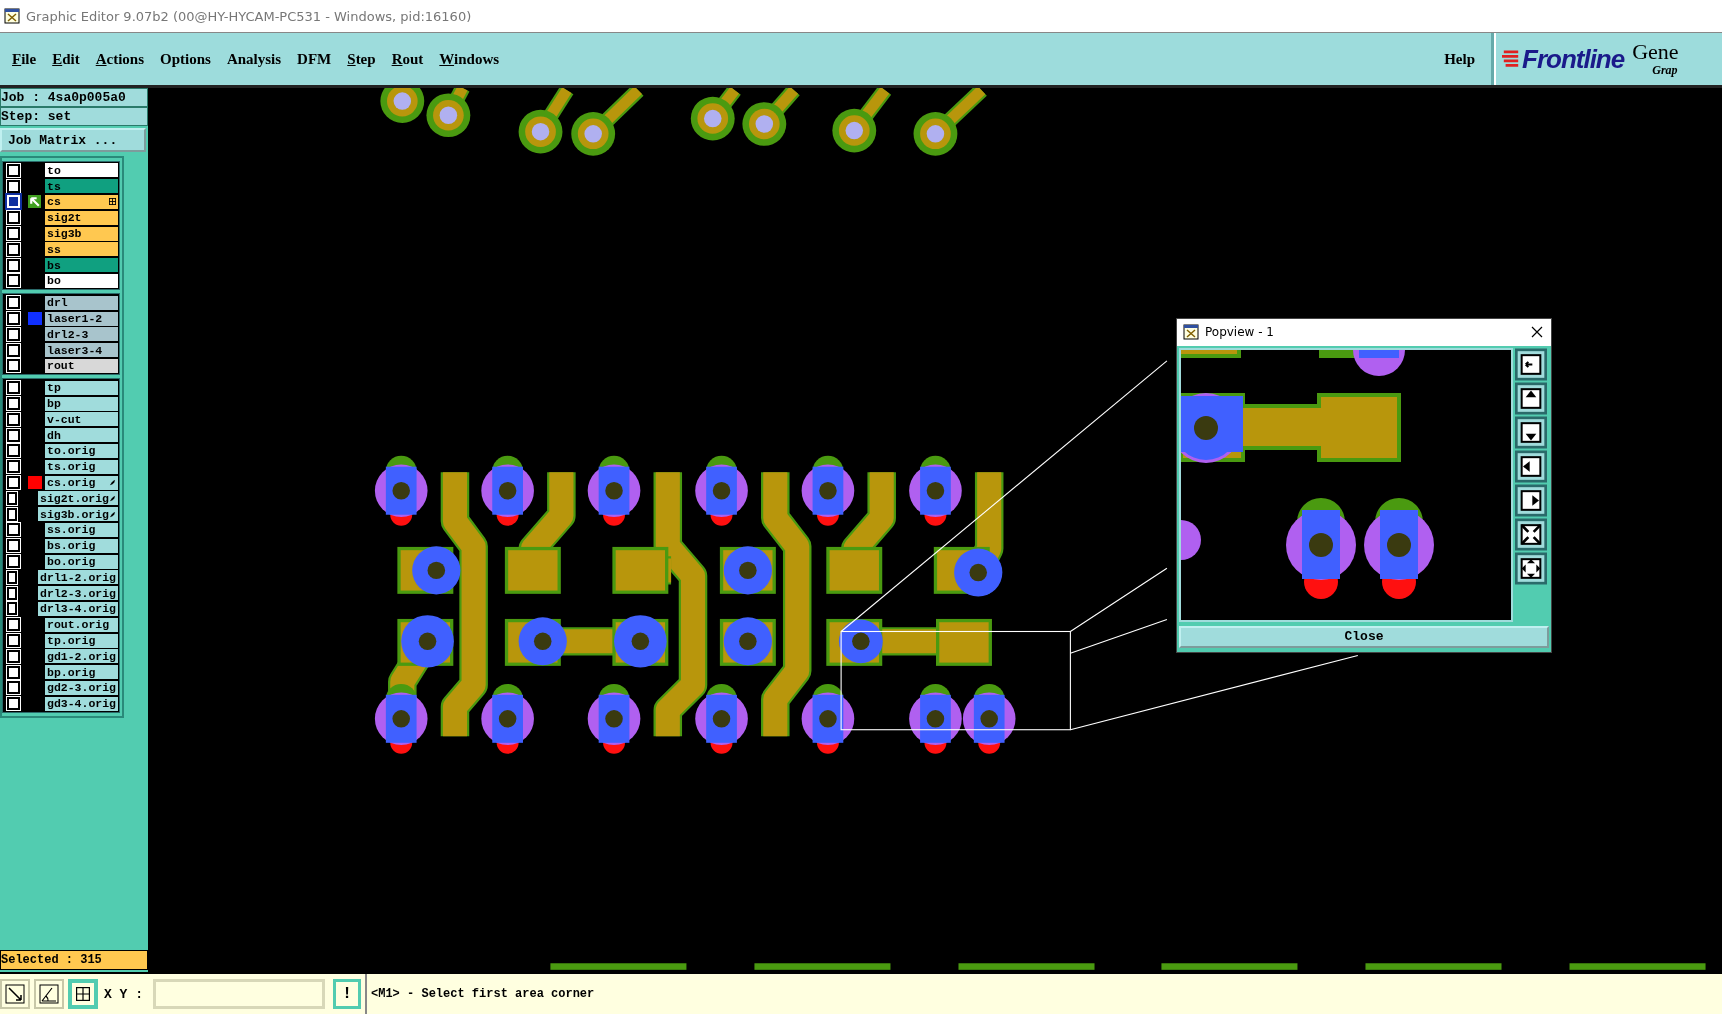 This screenshot has height=1014, width=1722. Describe the element at coordinates (81, 387) in the screenshot. I see `layer-name: tp` at that location.